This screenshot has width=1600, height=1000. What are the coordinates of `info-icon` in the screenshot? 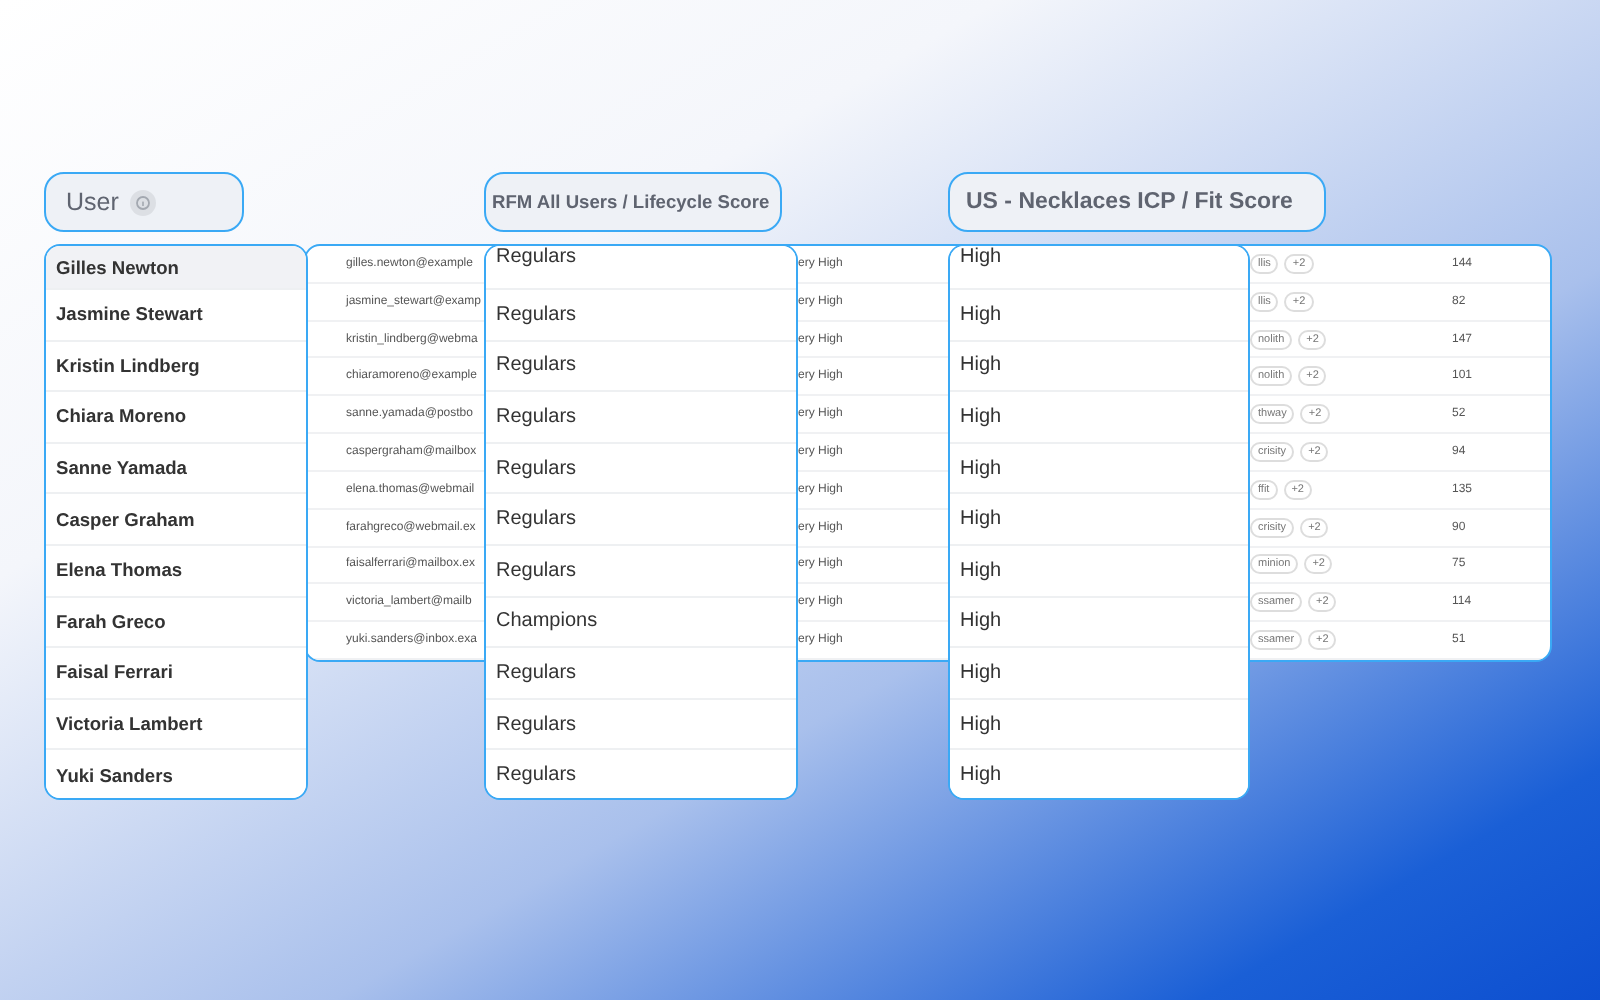 It's located at (143, 202).